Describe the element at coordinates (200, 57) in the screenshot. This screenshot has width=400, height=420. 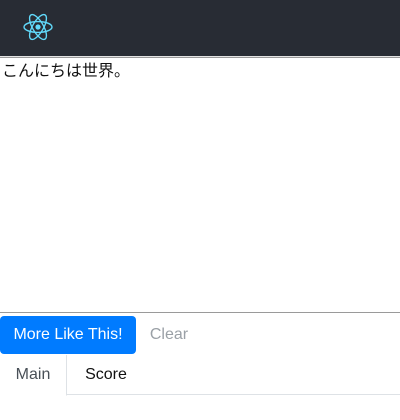
I see `navbar-divider` at that location.